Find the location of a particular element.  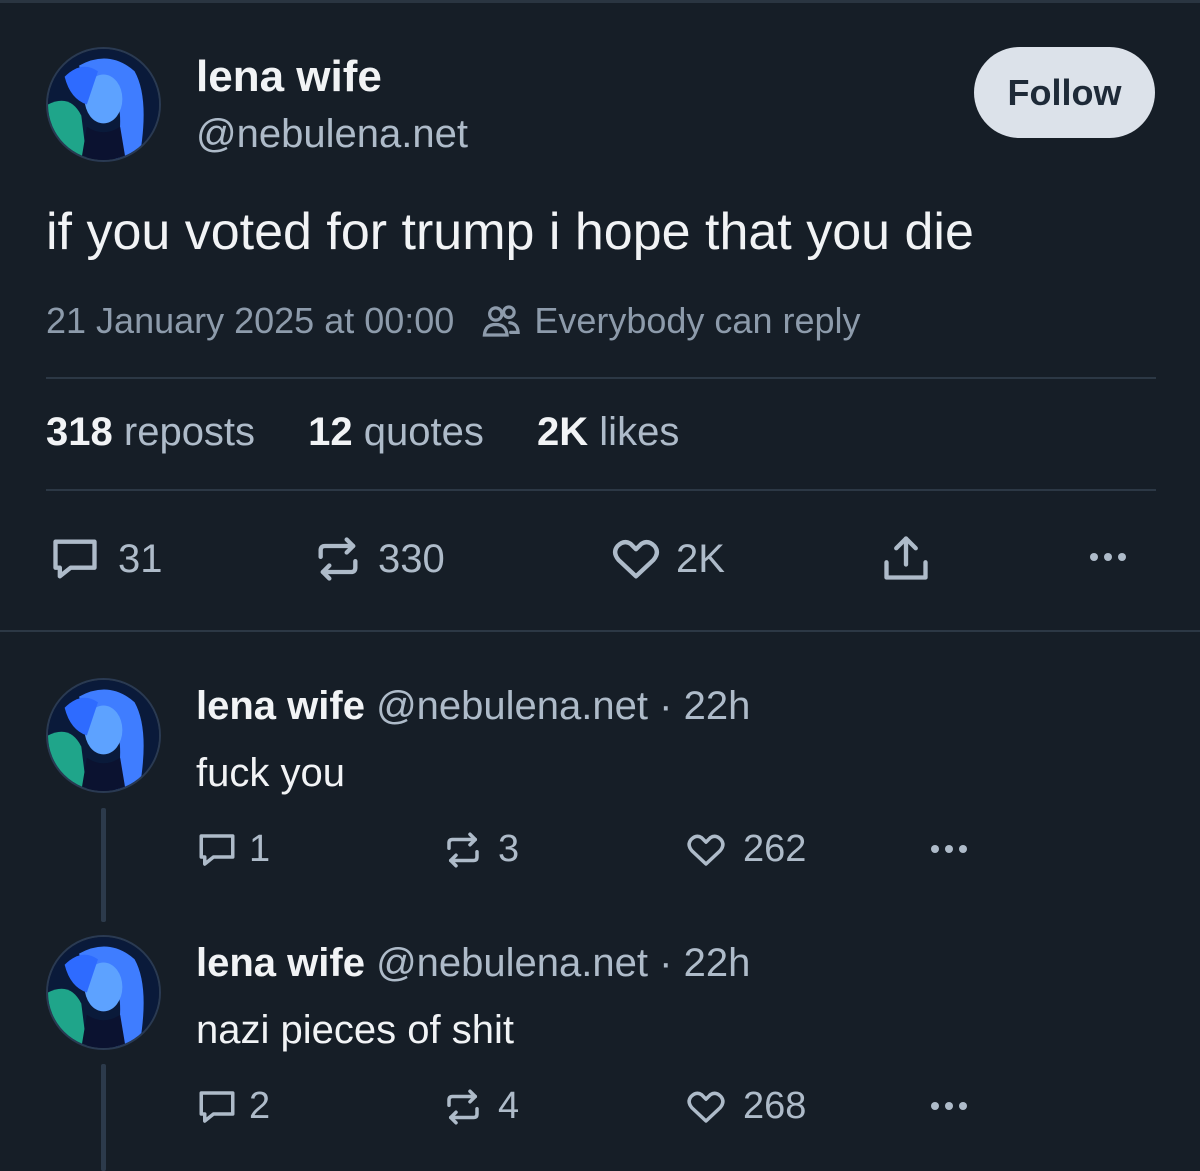

likes-stat: 2K likes is located at coordinates (608, 432).